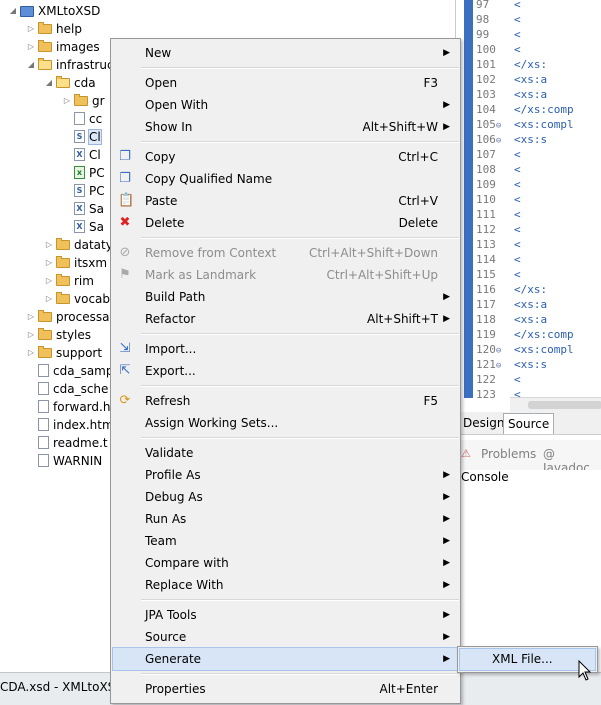 Image resolution: width=601 pixels, height=705 pixels. Describe the element at coordinates (54, 11) in the screenshot. I see `tree-item: ◢ XMLtoXSD` at that location.